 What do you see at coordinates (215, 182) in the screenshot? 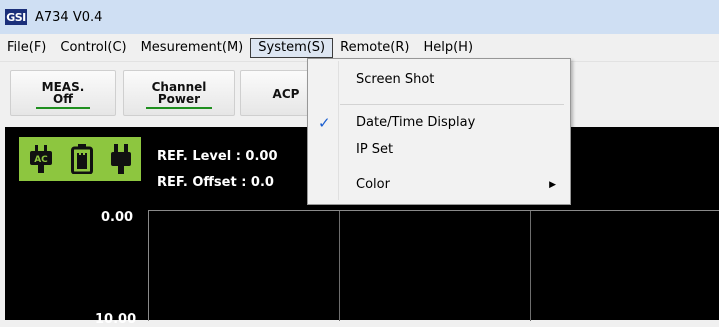
I see `ref-offset-readout: REF. Offset : 0.0` at bounding box center [215, 182].